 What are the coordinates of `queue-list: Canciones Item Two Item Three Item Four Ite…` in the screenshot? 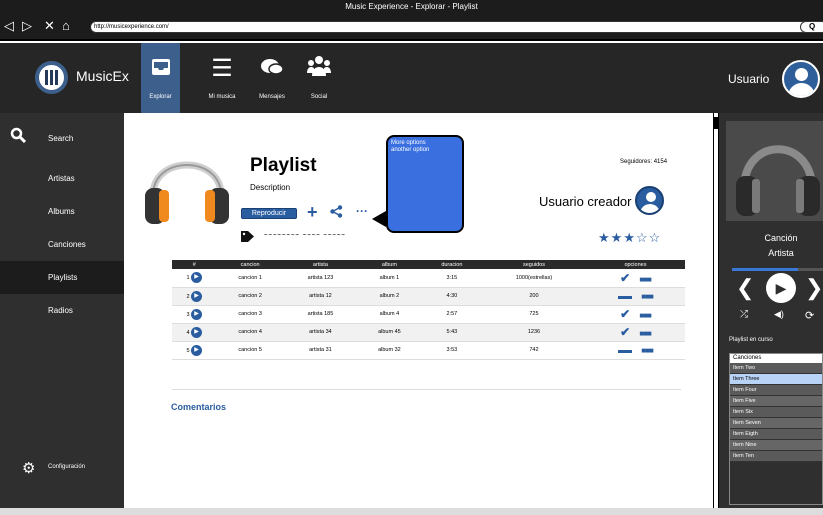 It's located at (776, 429).